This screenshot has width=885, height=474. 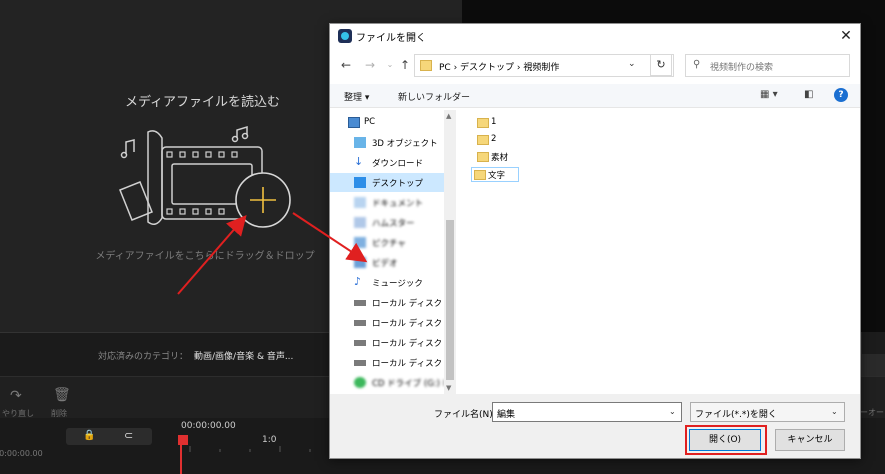 What do you see at coordinates (272, 253) in the screenshot?
I see `annotation-arrows` at bounding box center [272, 253].